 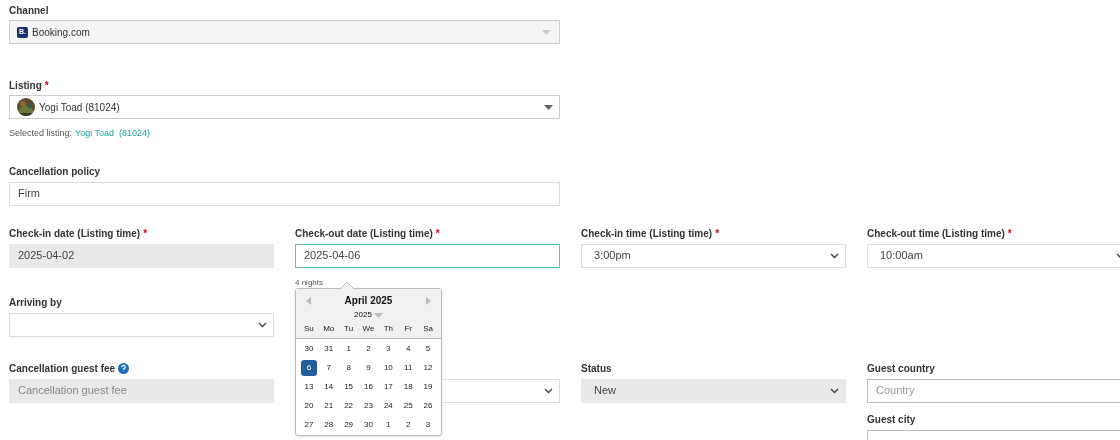 What do you see at coordinates (61, 32) in the screenshot?
I see `select-value: Booking.com` at bounding box center [61, 32].